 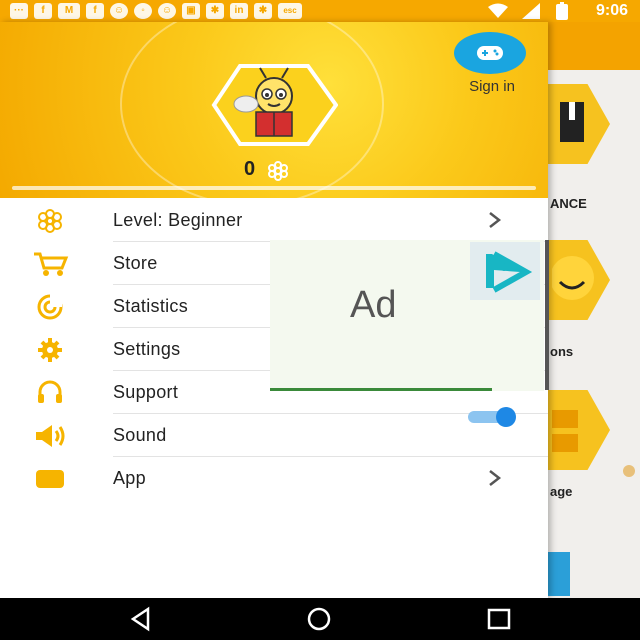 I want to click on battery-icon, so click(x=562, y=11).